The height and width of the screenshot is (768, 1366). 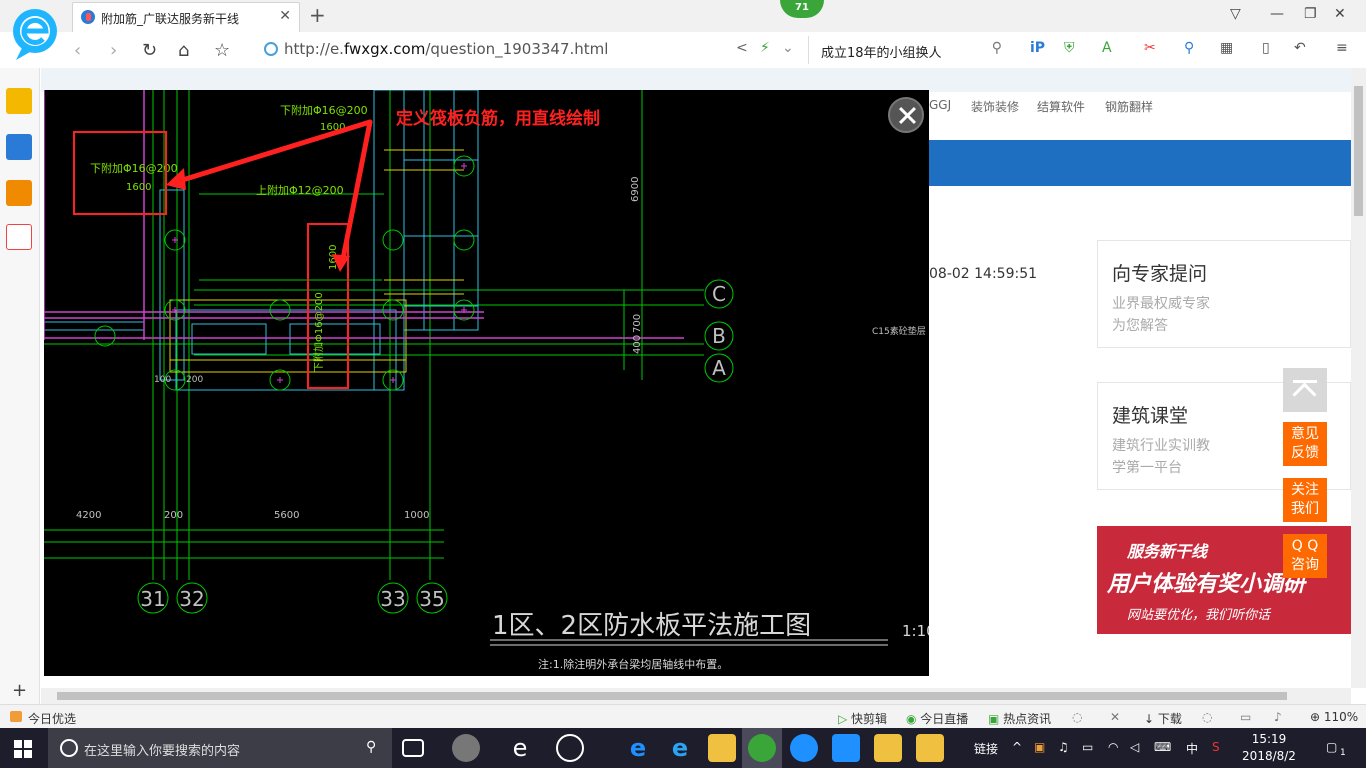 I want to click on play-icon: ▷, so click(x=845, y=719).